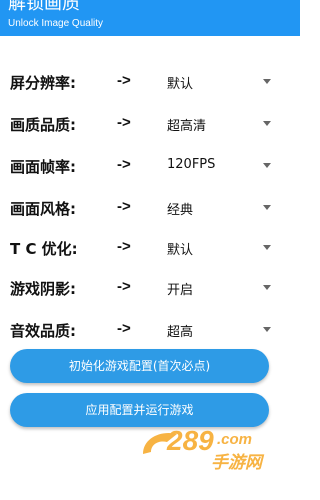 This screenshot has width=320, height=500. Describe the element at coordinates (43, 331) in the screenshot. I see `setting-label: 音效品质:` at that location.